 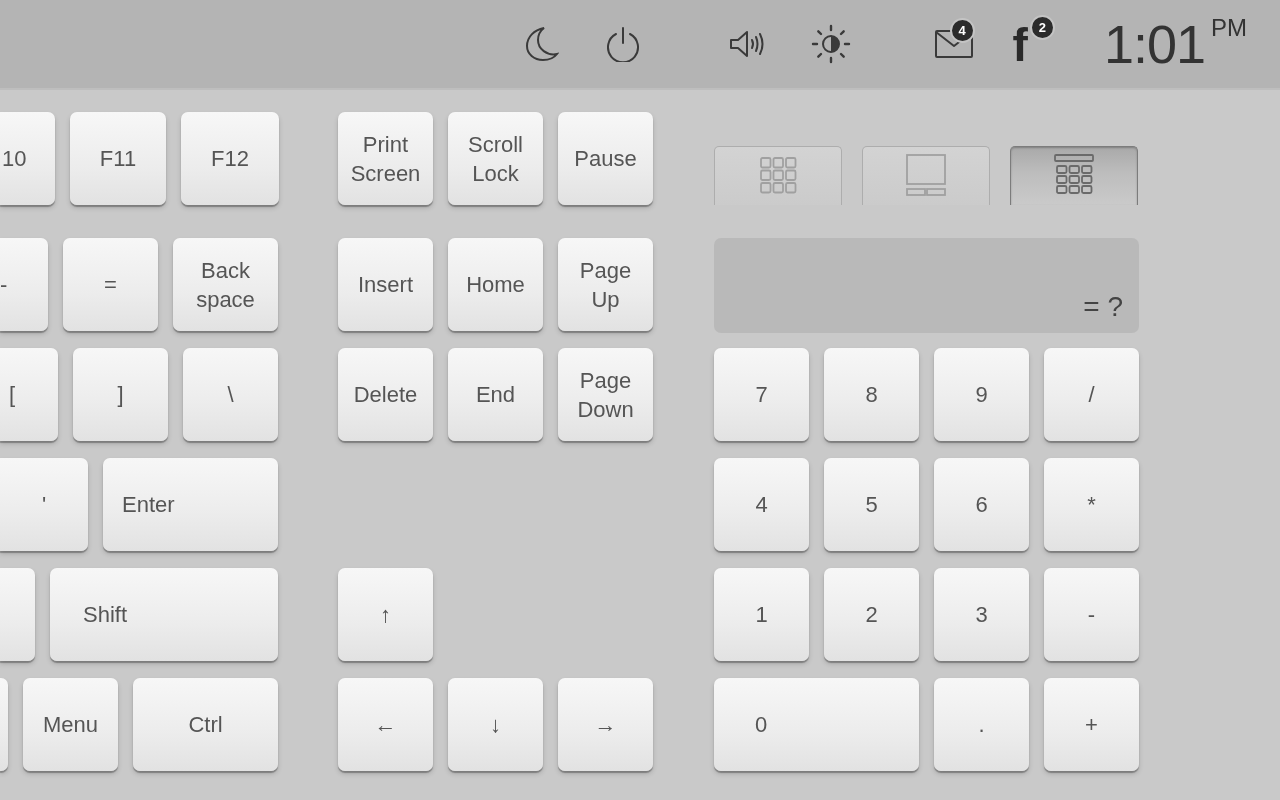 What do you see at coordinates (962, 30) in the screenshot?
I see `notification-badge: 4` at bounding box center [962, 30].